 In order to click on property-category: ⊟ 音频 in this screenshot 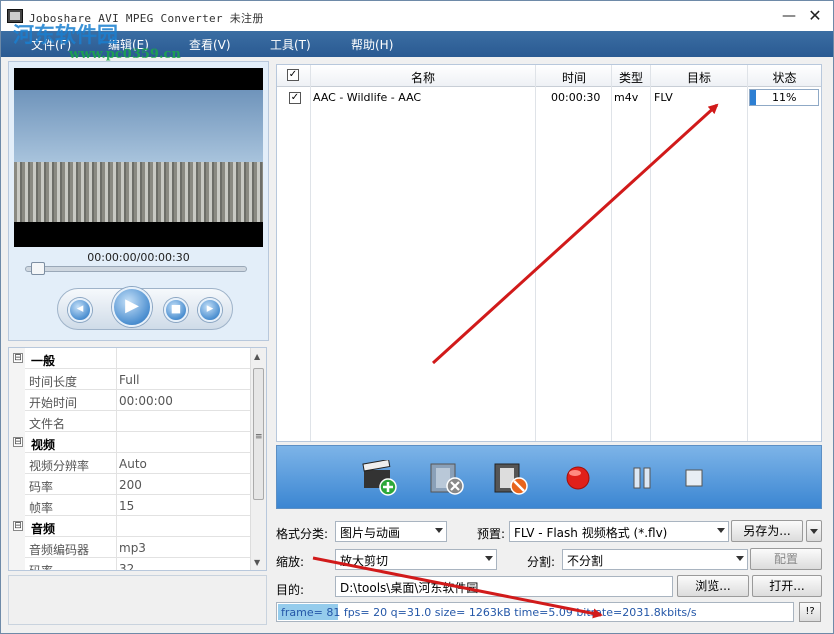, I will do `click(130, 526)`.